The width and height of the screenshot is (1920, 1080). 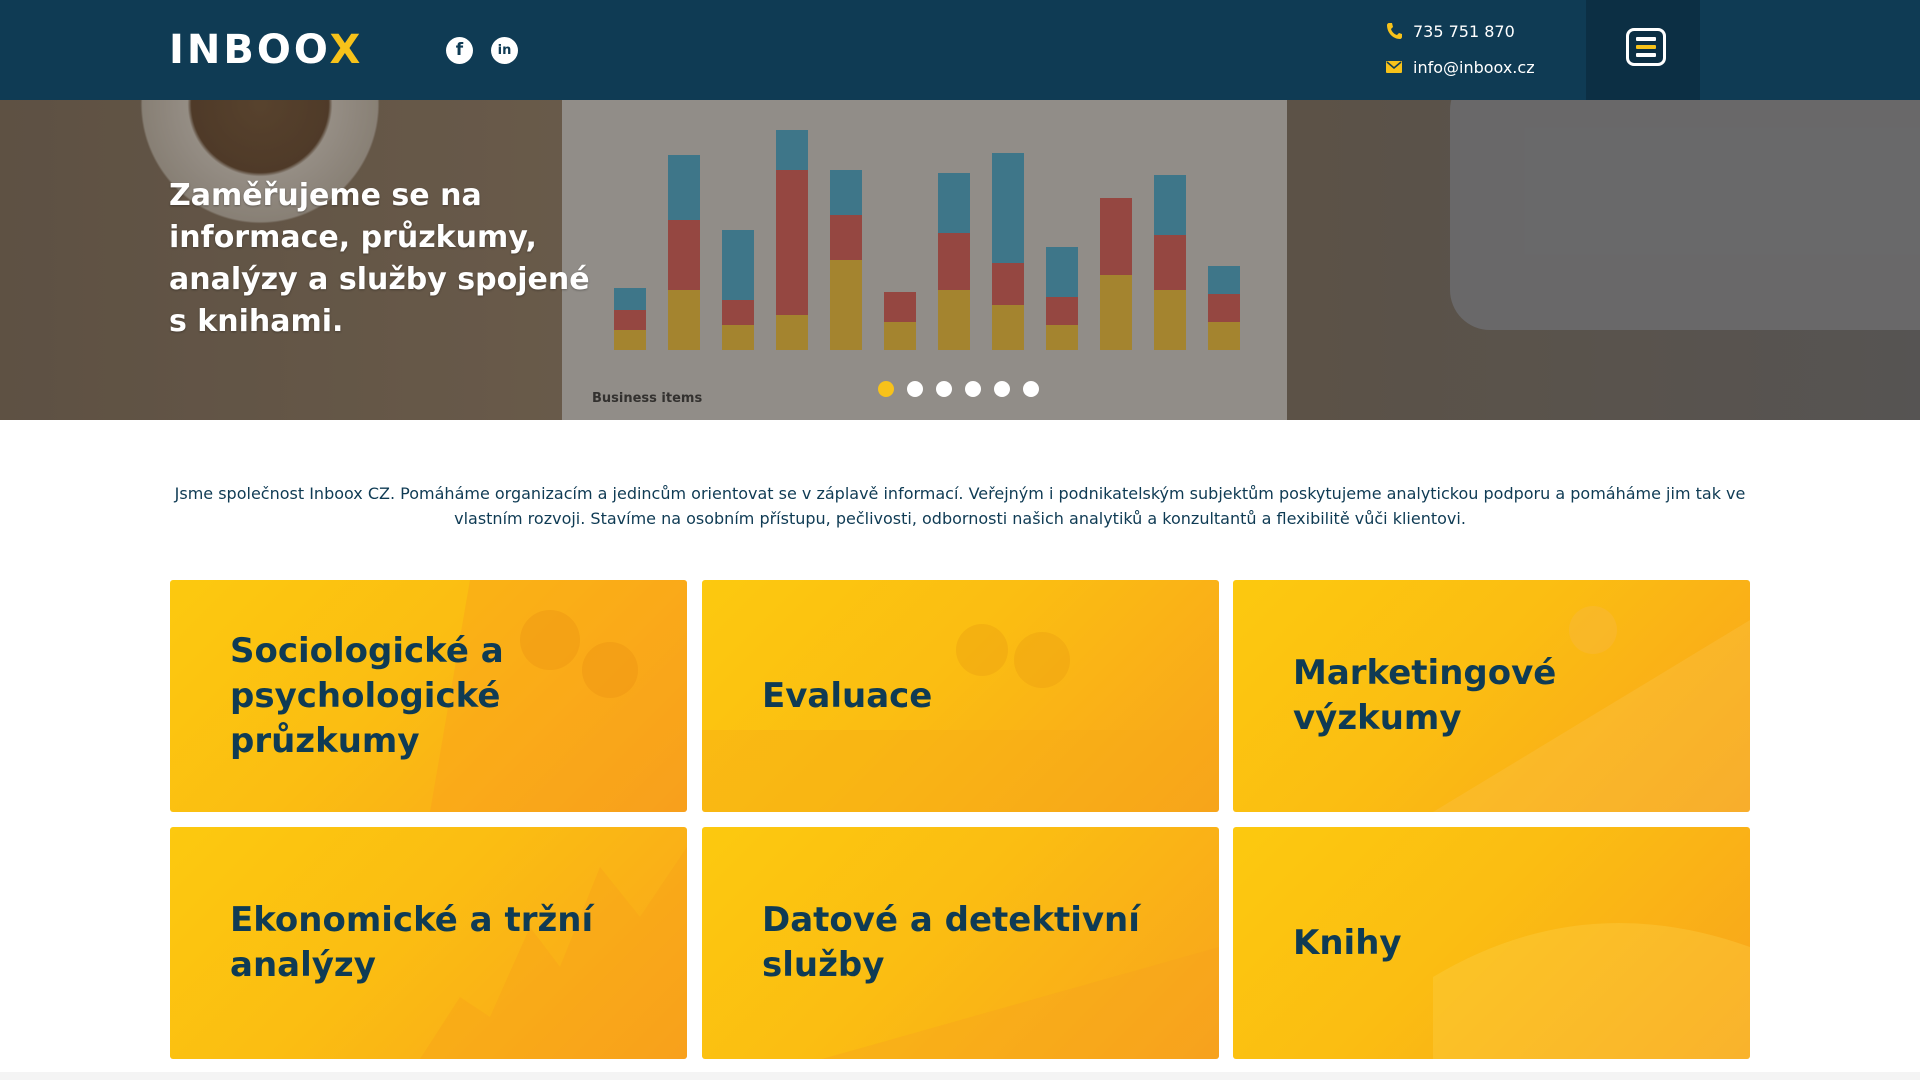 I want to click on service-title: Marketingové výzkumy, so click(x=1425, y=695).